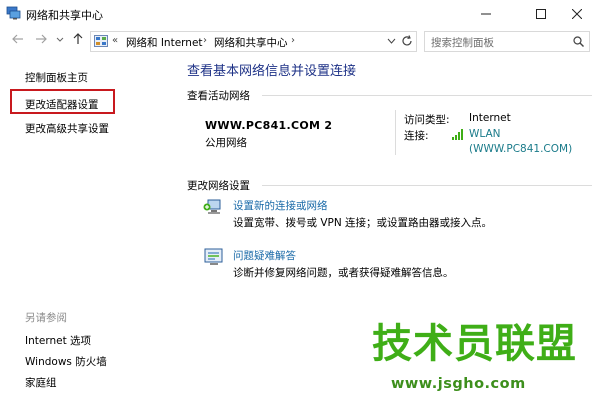 This screenshot has width=600, height=405. I want to click on recent-locations-button, so click(60, 41).